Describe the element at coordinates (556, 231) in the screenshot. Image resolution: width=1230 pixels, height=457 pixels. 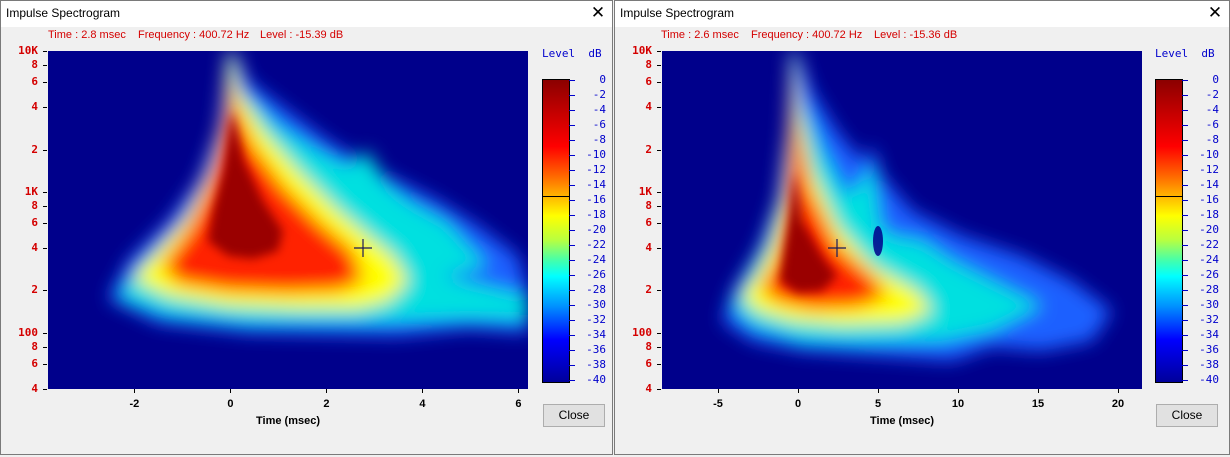
I see `colorbar` at that location.